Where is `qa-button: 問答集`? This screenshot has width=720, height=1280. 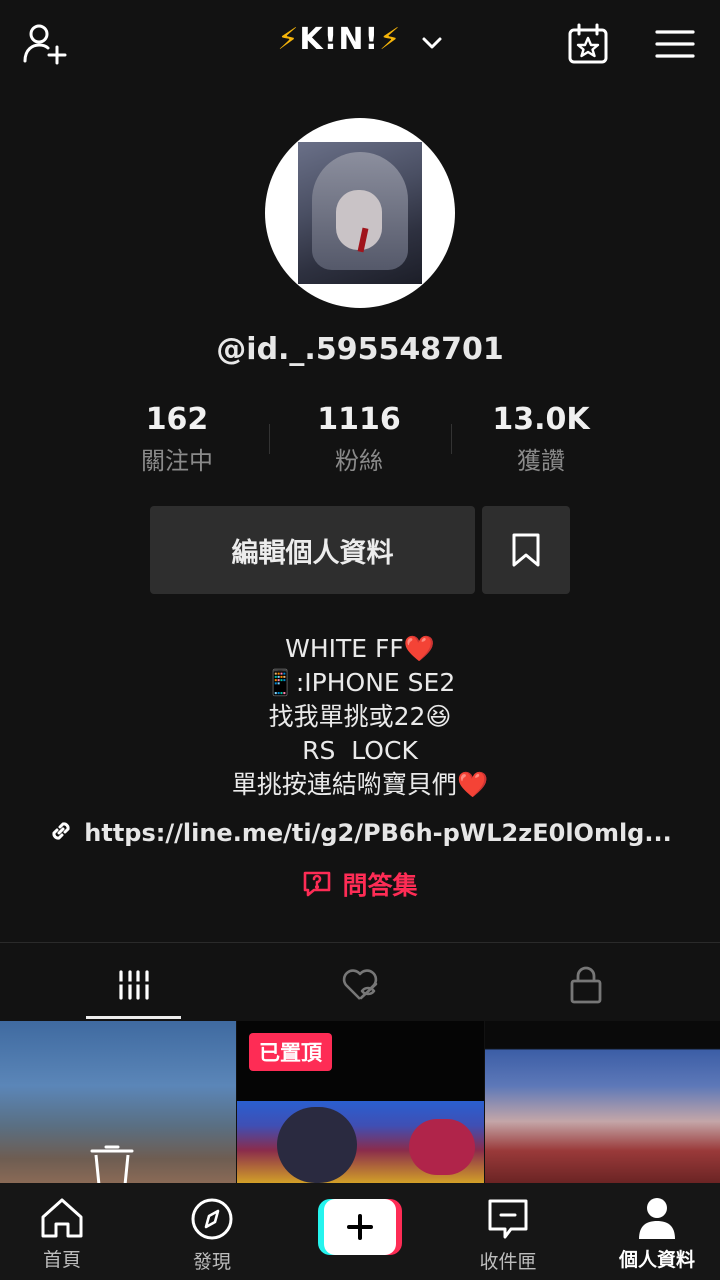
qa-button: 問答集 is located at coordinates (360, 885).